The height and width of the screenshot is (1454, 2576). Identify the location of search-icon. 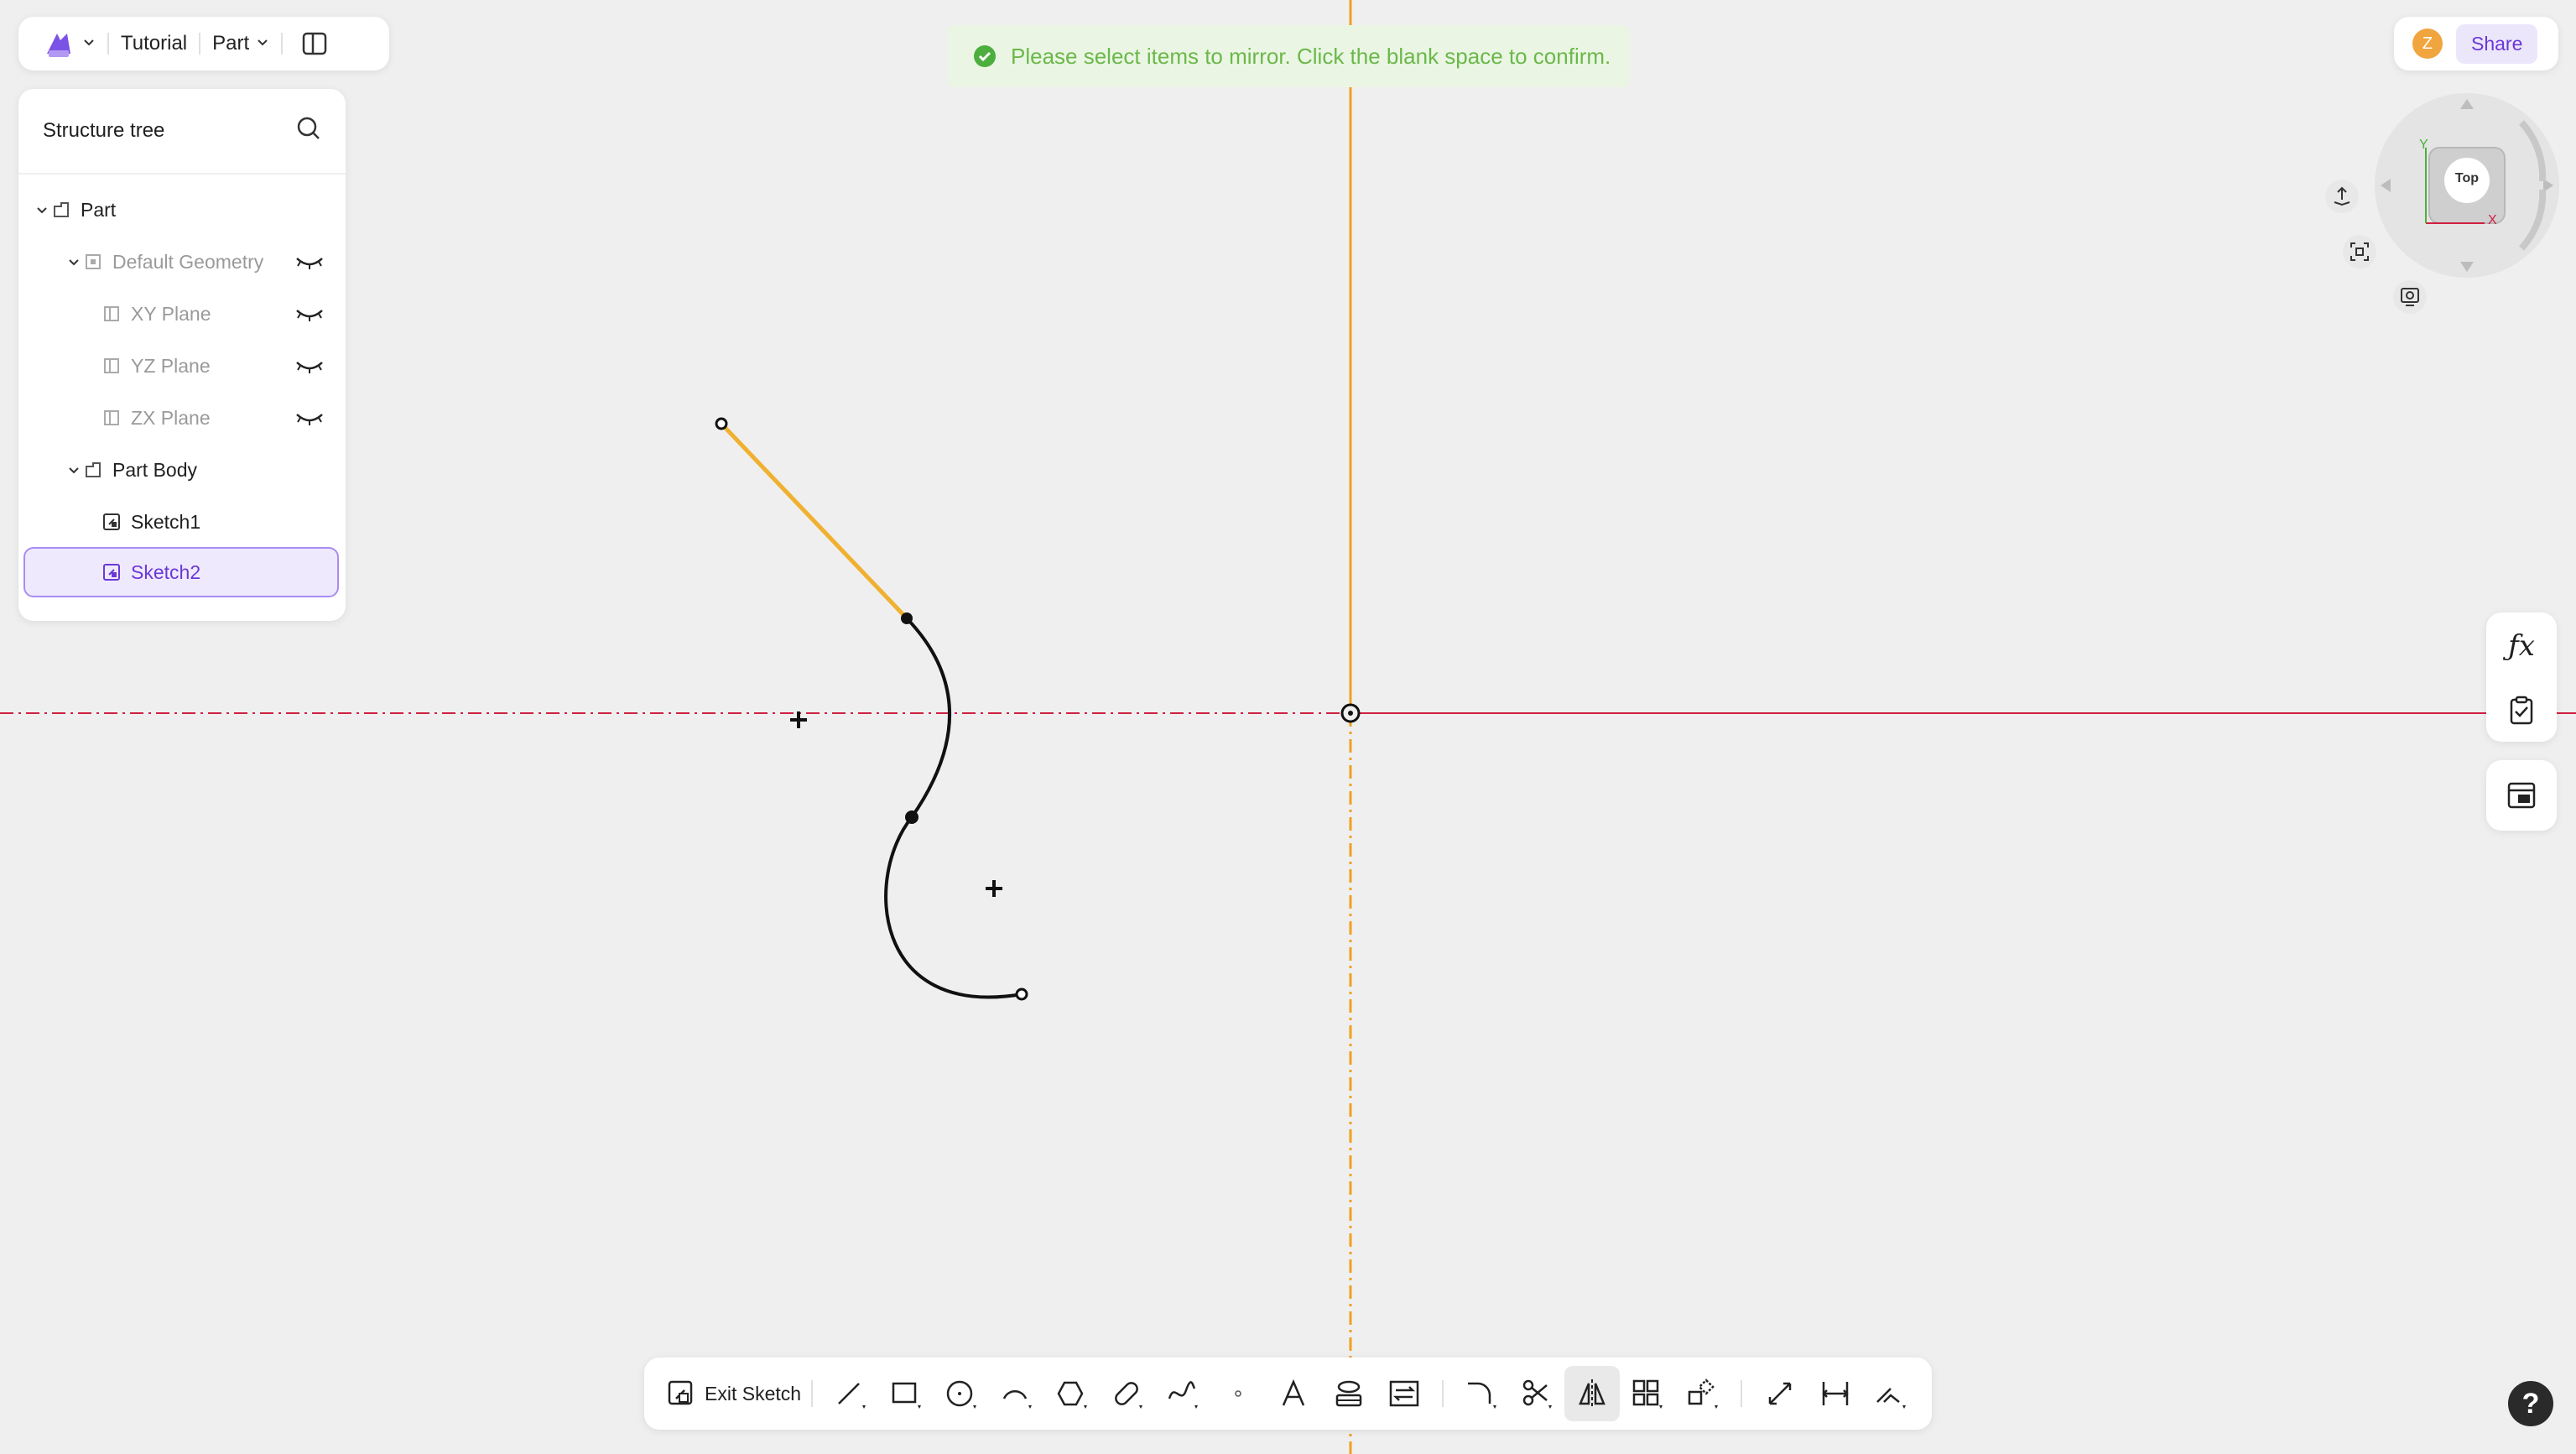
(308, 131).